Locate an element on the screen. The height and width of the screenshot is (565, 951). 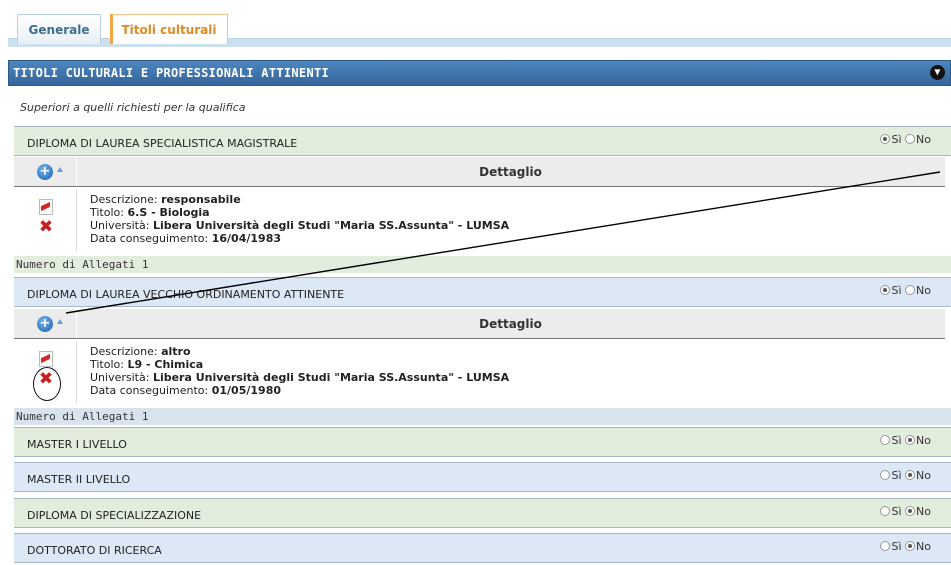
titolo-value: L9 - Chimica is located at coordinates (165, 364).